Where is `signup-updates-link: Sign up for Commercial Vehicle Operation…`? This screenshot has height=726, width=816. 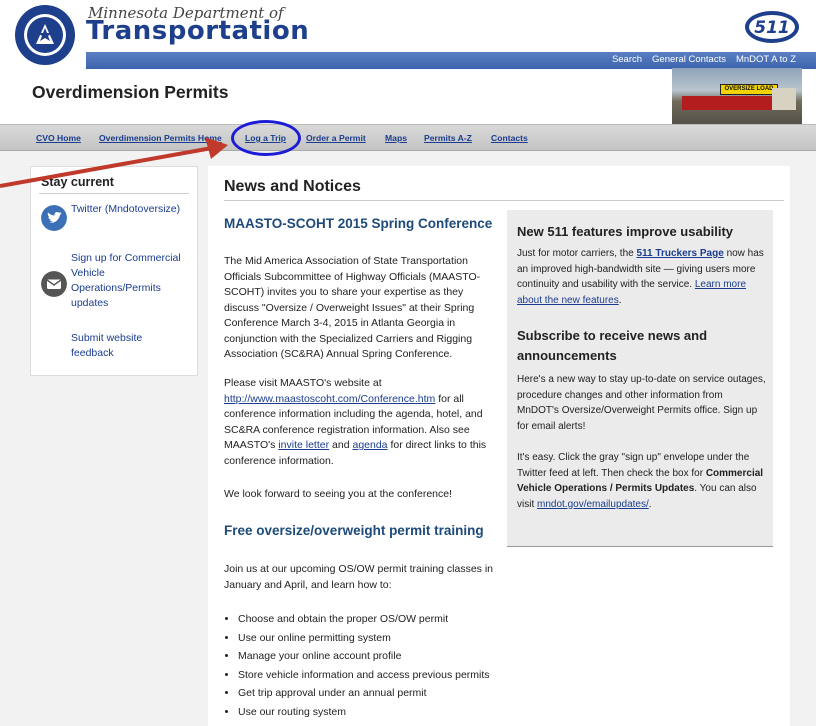
signup-updates-link: Sign up for Commercial Vehicle Operation… is located at coordinates (126, 281).